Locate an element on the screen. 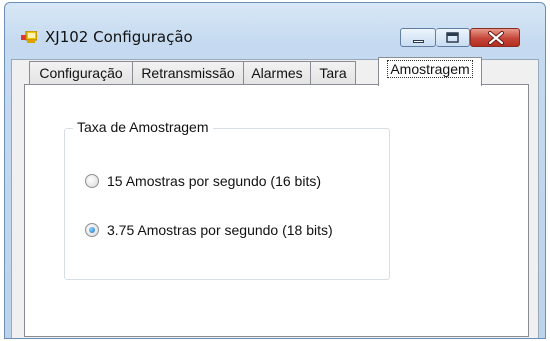 The height and width of the screenshot is (341, 550). close-button is located at coordinates (495, 37).